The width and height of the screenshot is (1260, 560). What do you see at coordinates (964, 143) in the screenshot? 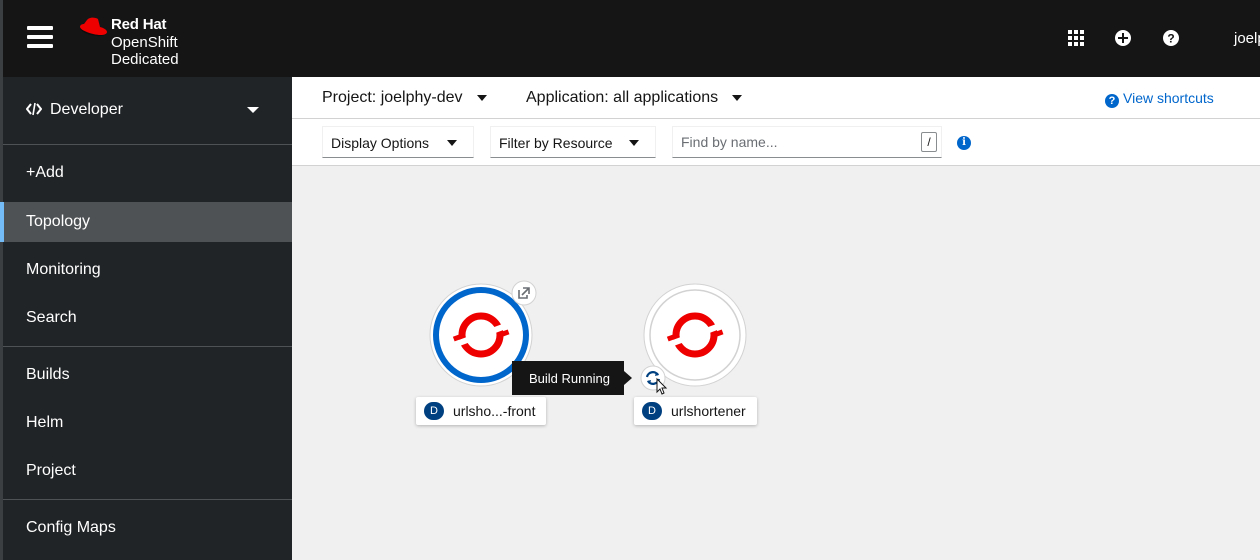
I see `info-icon: i` at bounding box center [964, 143].